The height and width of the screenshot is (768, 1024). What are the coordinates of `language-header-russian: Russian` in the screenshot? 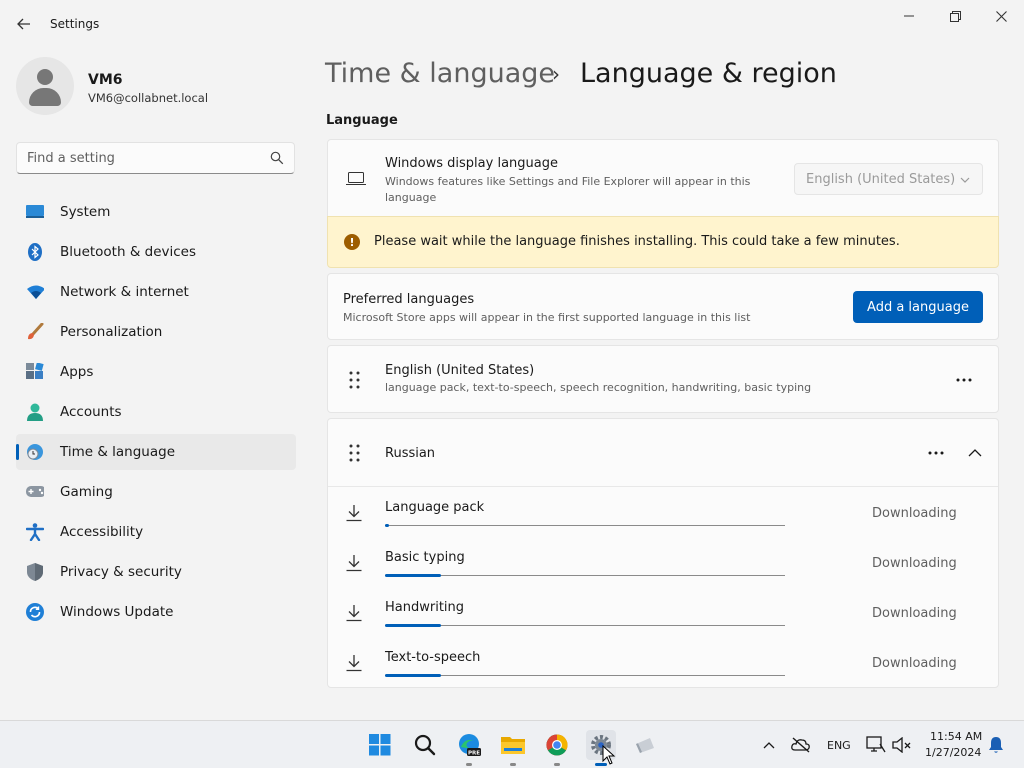 It's located at (663, 453).